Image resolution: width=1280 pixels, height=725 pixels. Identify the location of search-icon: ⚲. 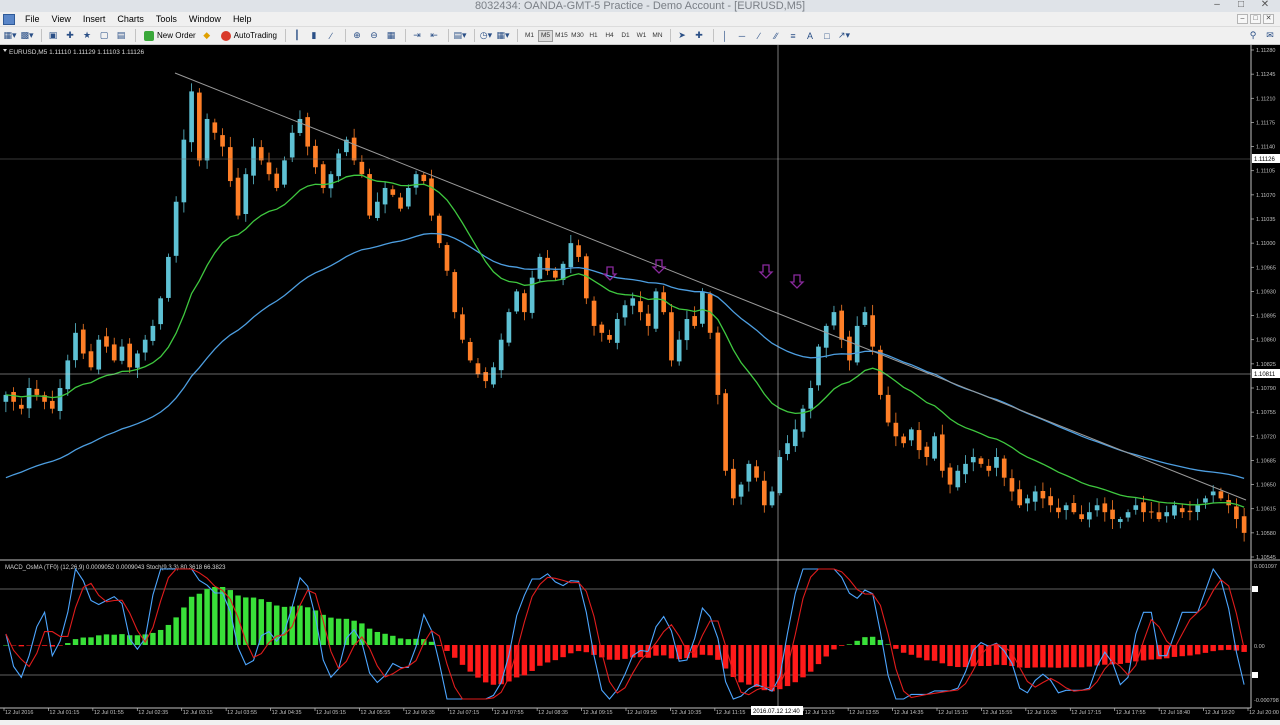
(1253, 36).